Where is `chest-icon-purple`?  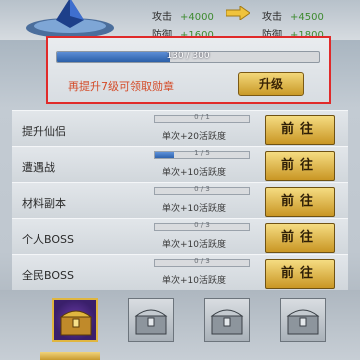
chest-icon-purple is located at coordinates (76, 323).